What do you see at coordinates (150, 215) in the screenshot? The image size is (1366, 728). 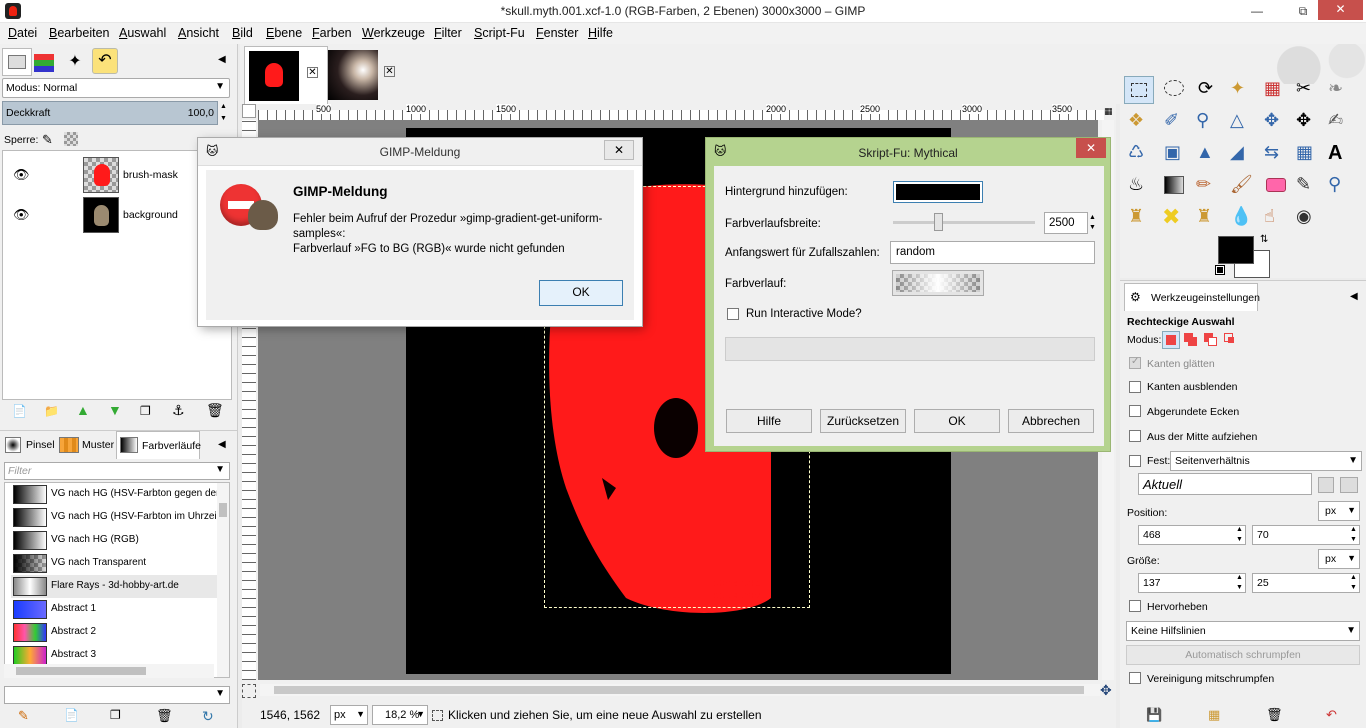 I see `layer-name: background` at bounding box center [150, 215].